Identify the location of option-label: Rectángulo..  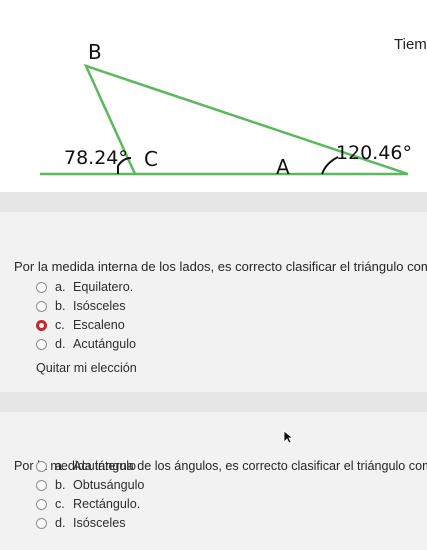
(107, 504).